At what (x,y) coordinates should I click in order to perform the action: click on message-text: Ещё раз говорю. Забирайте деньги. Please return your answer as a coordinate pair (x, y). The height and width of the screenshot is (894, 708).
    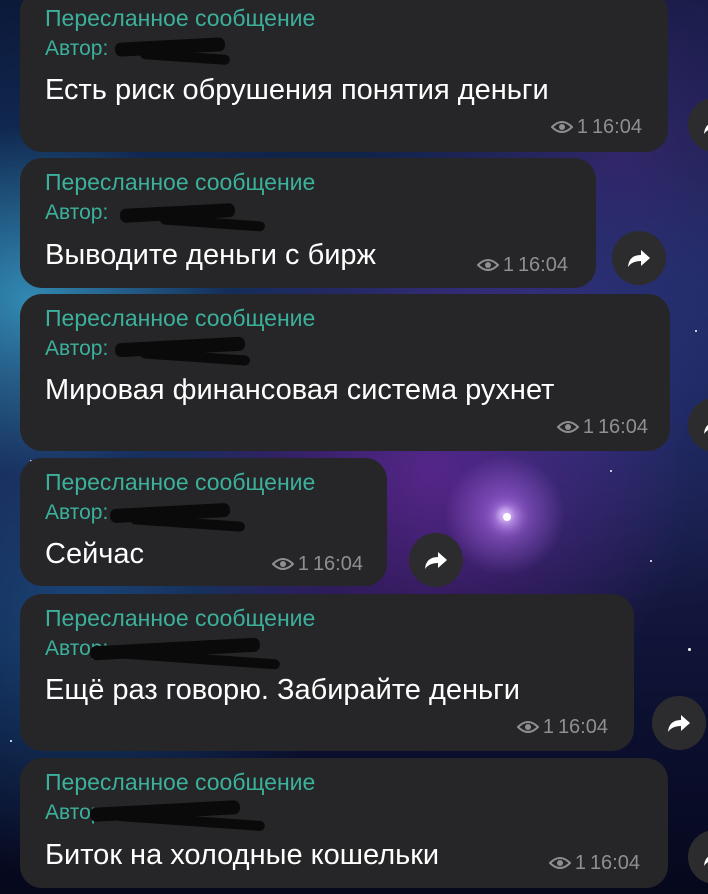
    Looking at the image, I should click on (282, 690).